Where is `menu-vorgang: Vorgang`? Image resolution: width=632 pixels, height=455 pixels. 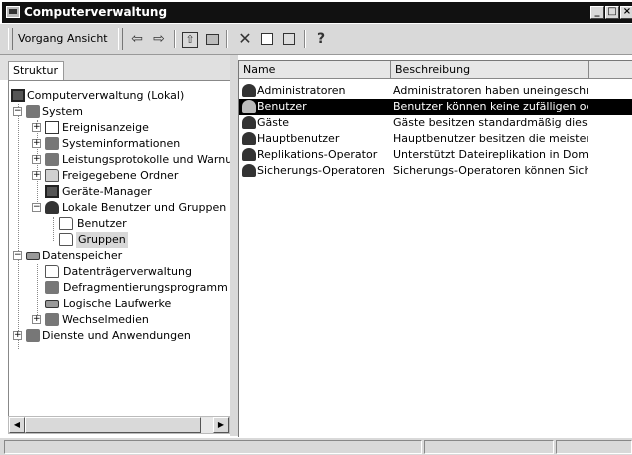 menu-vorgang: Vorgang is located at coordinates (40, 38).